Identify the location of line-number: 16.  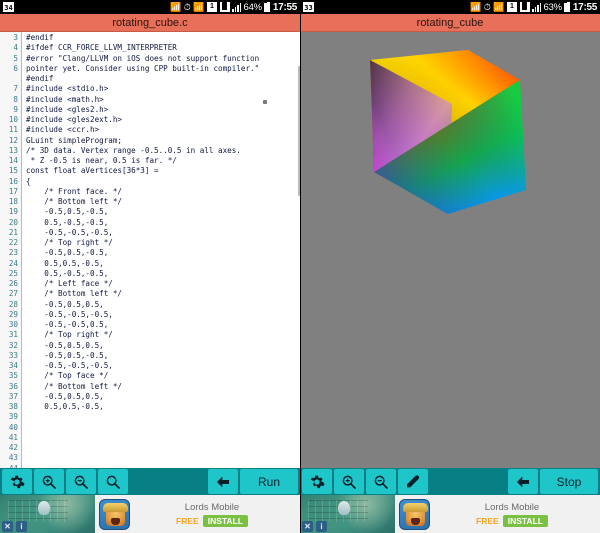
(13, 181).